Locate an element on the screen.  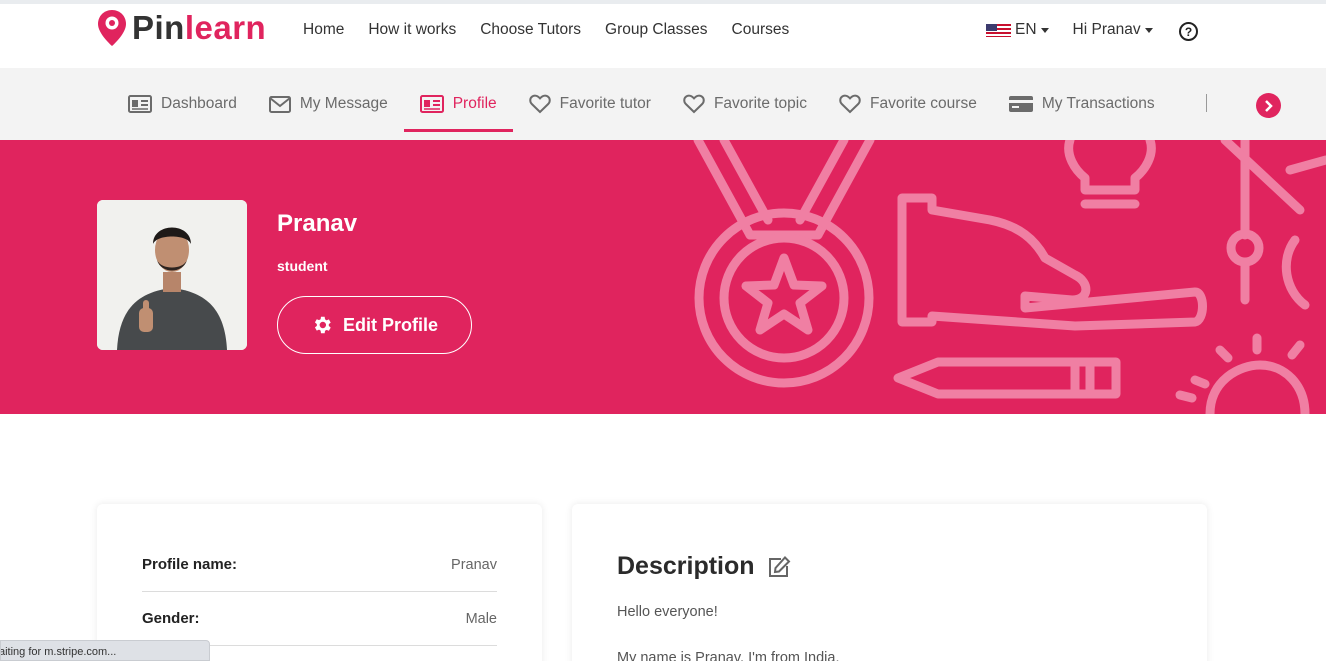
subnav-dashboard: Dashboard is located at coordinates (182, 104).